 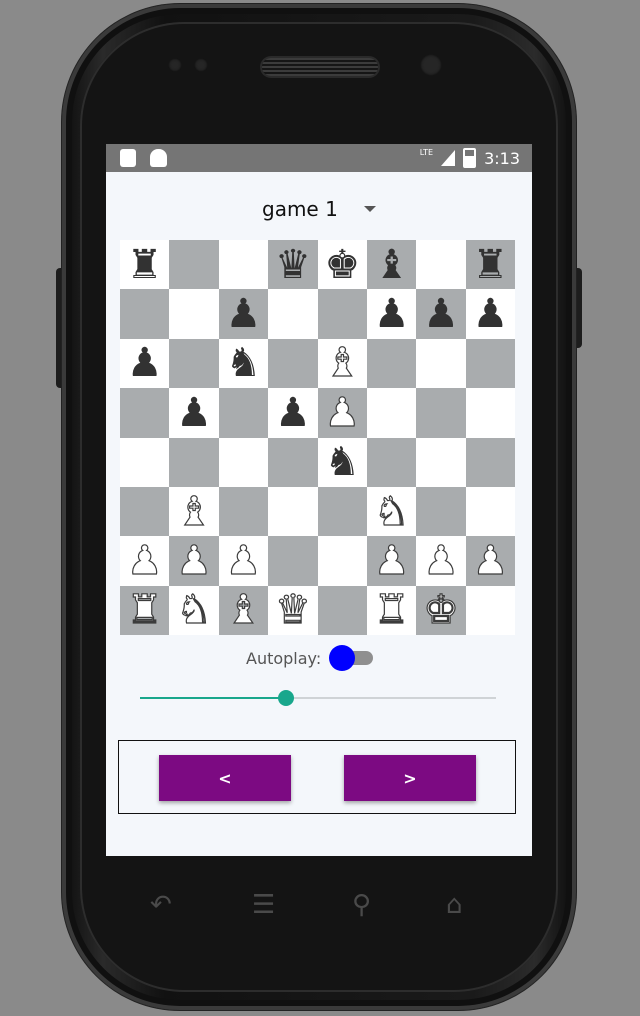 I want to click on square-f1: ♜, so click(x=391, y=610).